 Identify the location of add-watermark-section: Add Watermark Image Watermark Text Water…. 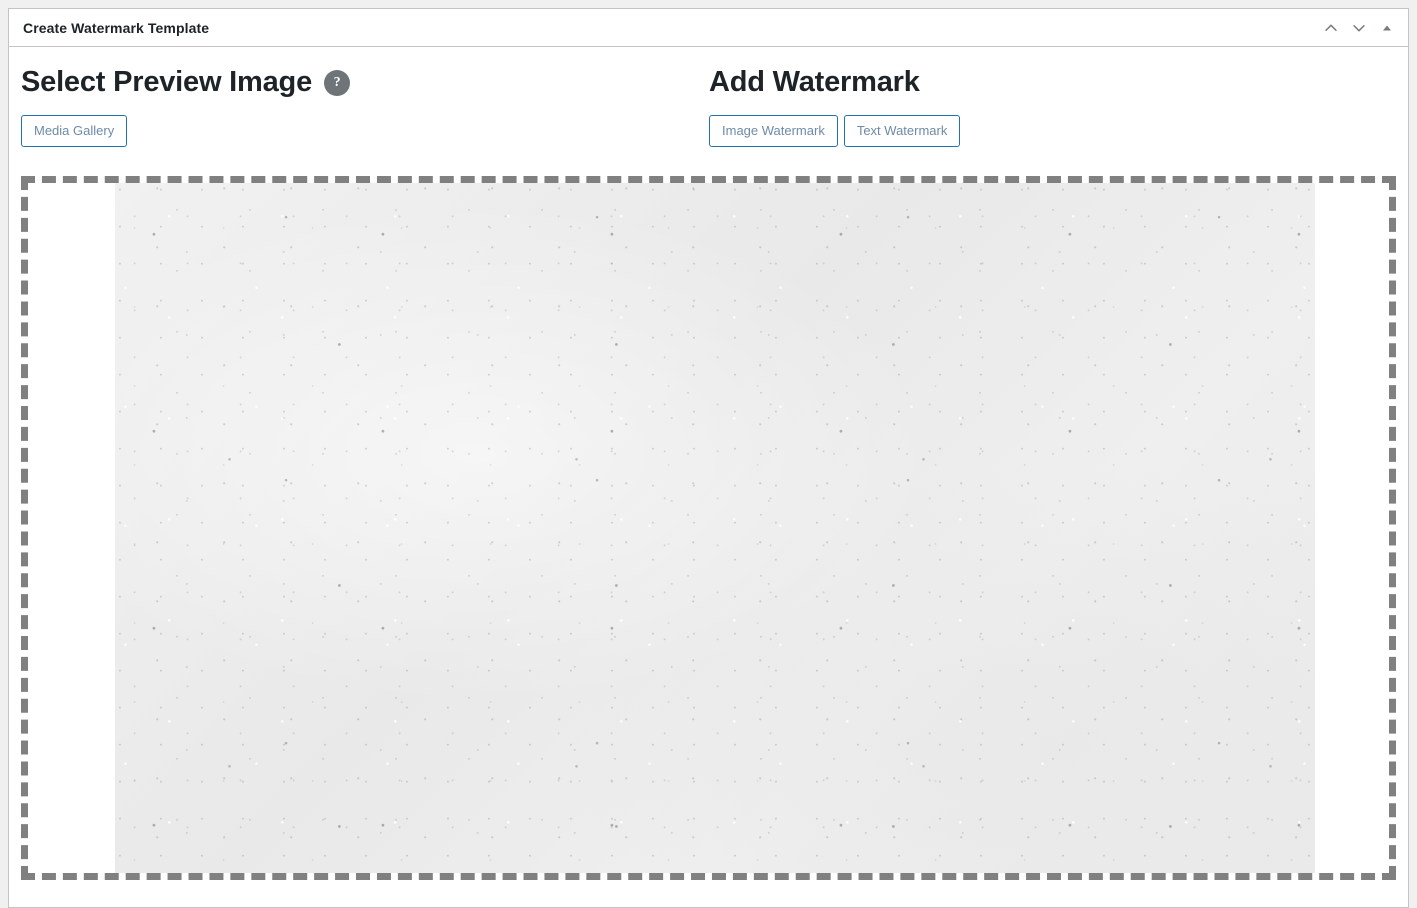
(835, 106).